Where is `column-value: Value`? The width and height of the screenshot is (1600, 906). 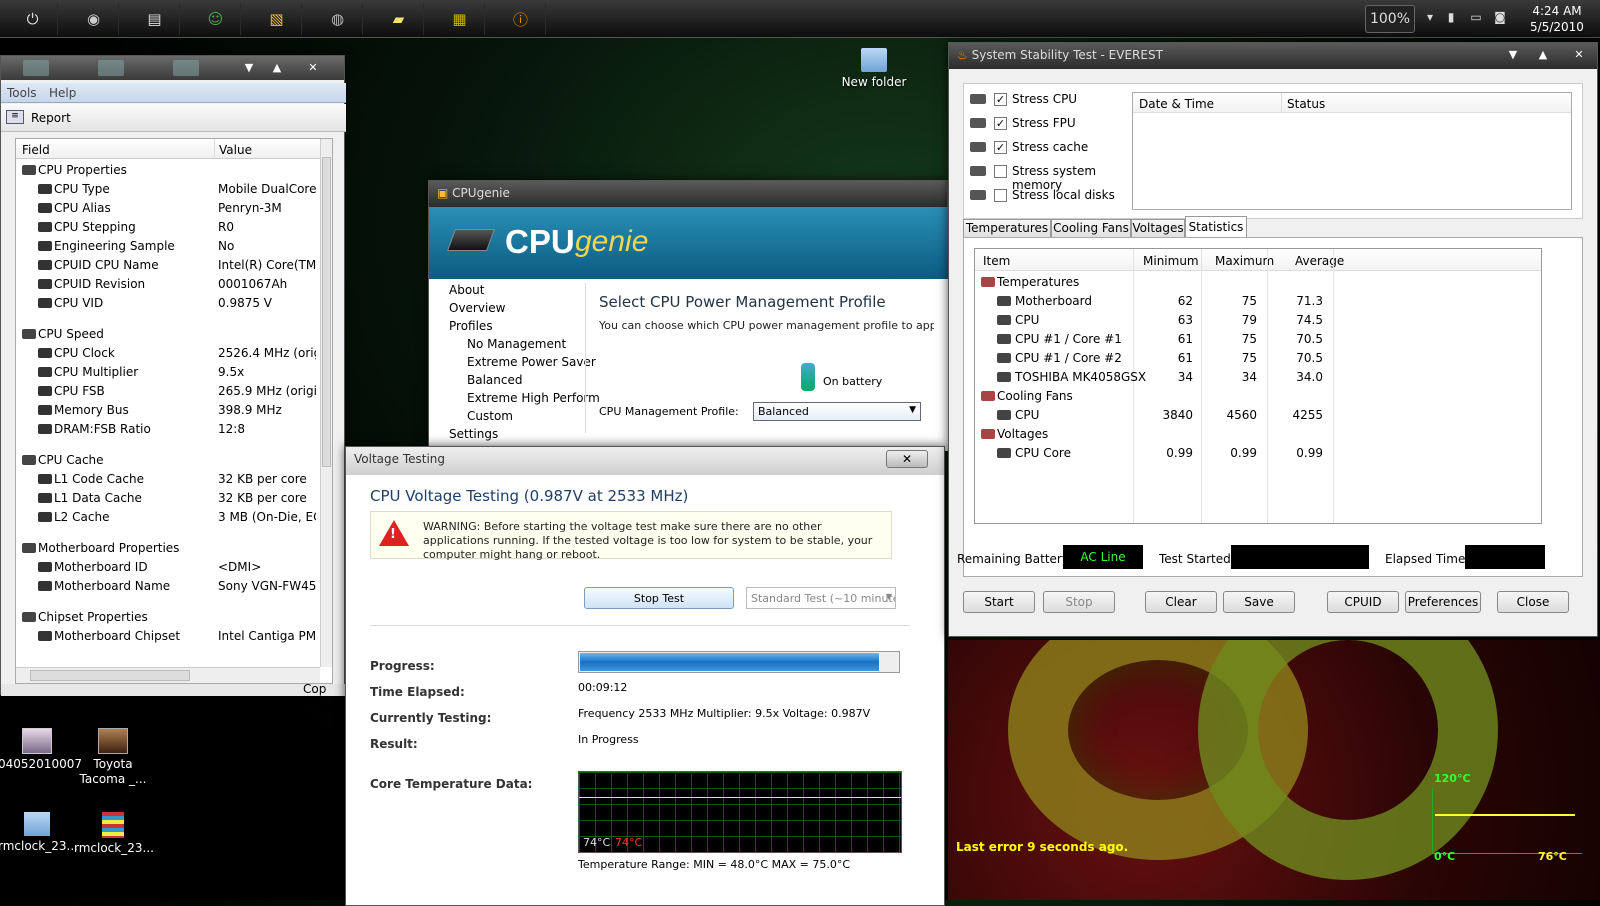 column-value: Value is located at coordinates (235, 149).